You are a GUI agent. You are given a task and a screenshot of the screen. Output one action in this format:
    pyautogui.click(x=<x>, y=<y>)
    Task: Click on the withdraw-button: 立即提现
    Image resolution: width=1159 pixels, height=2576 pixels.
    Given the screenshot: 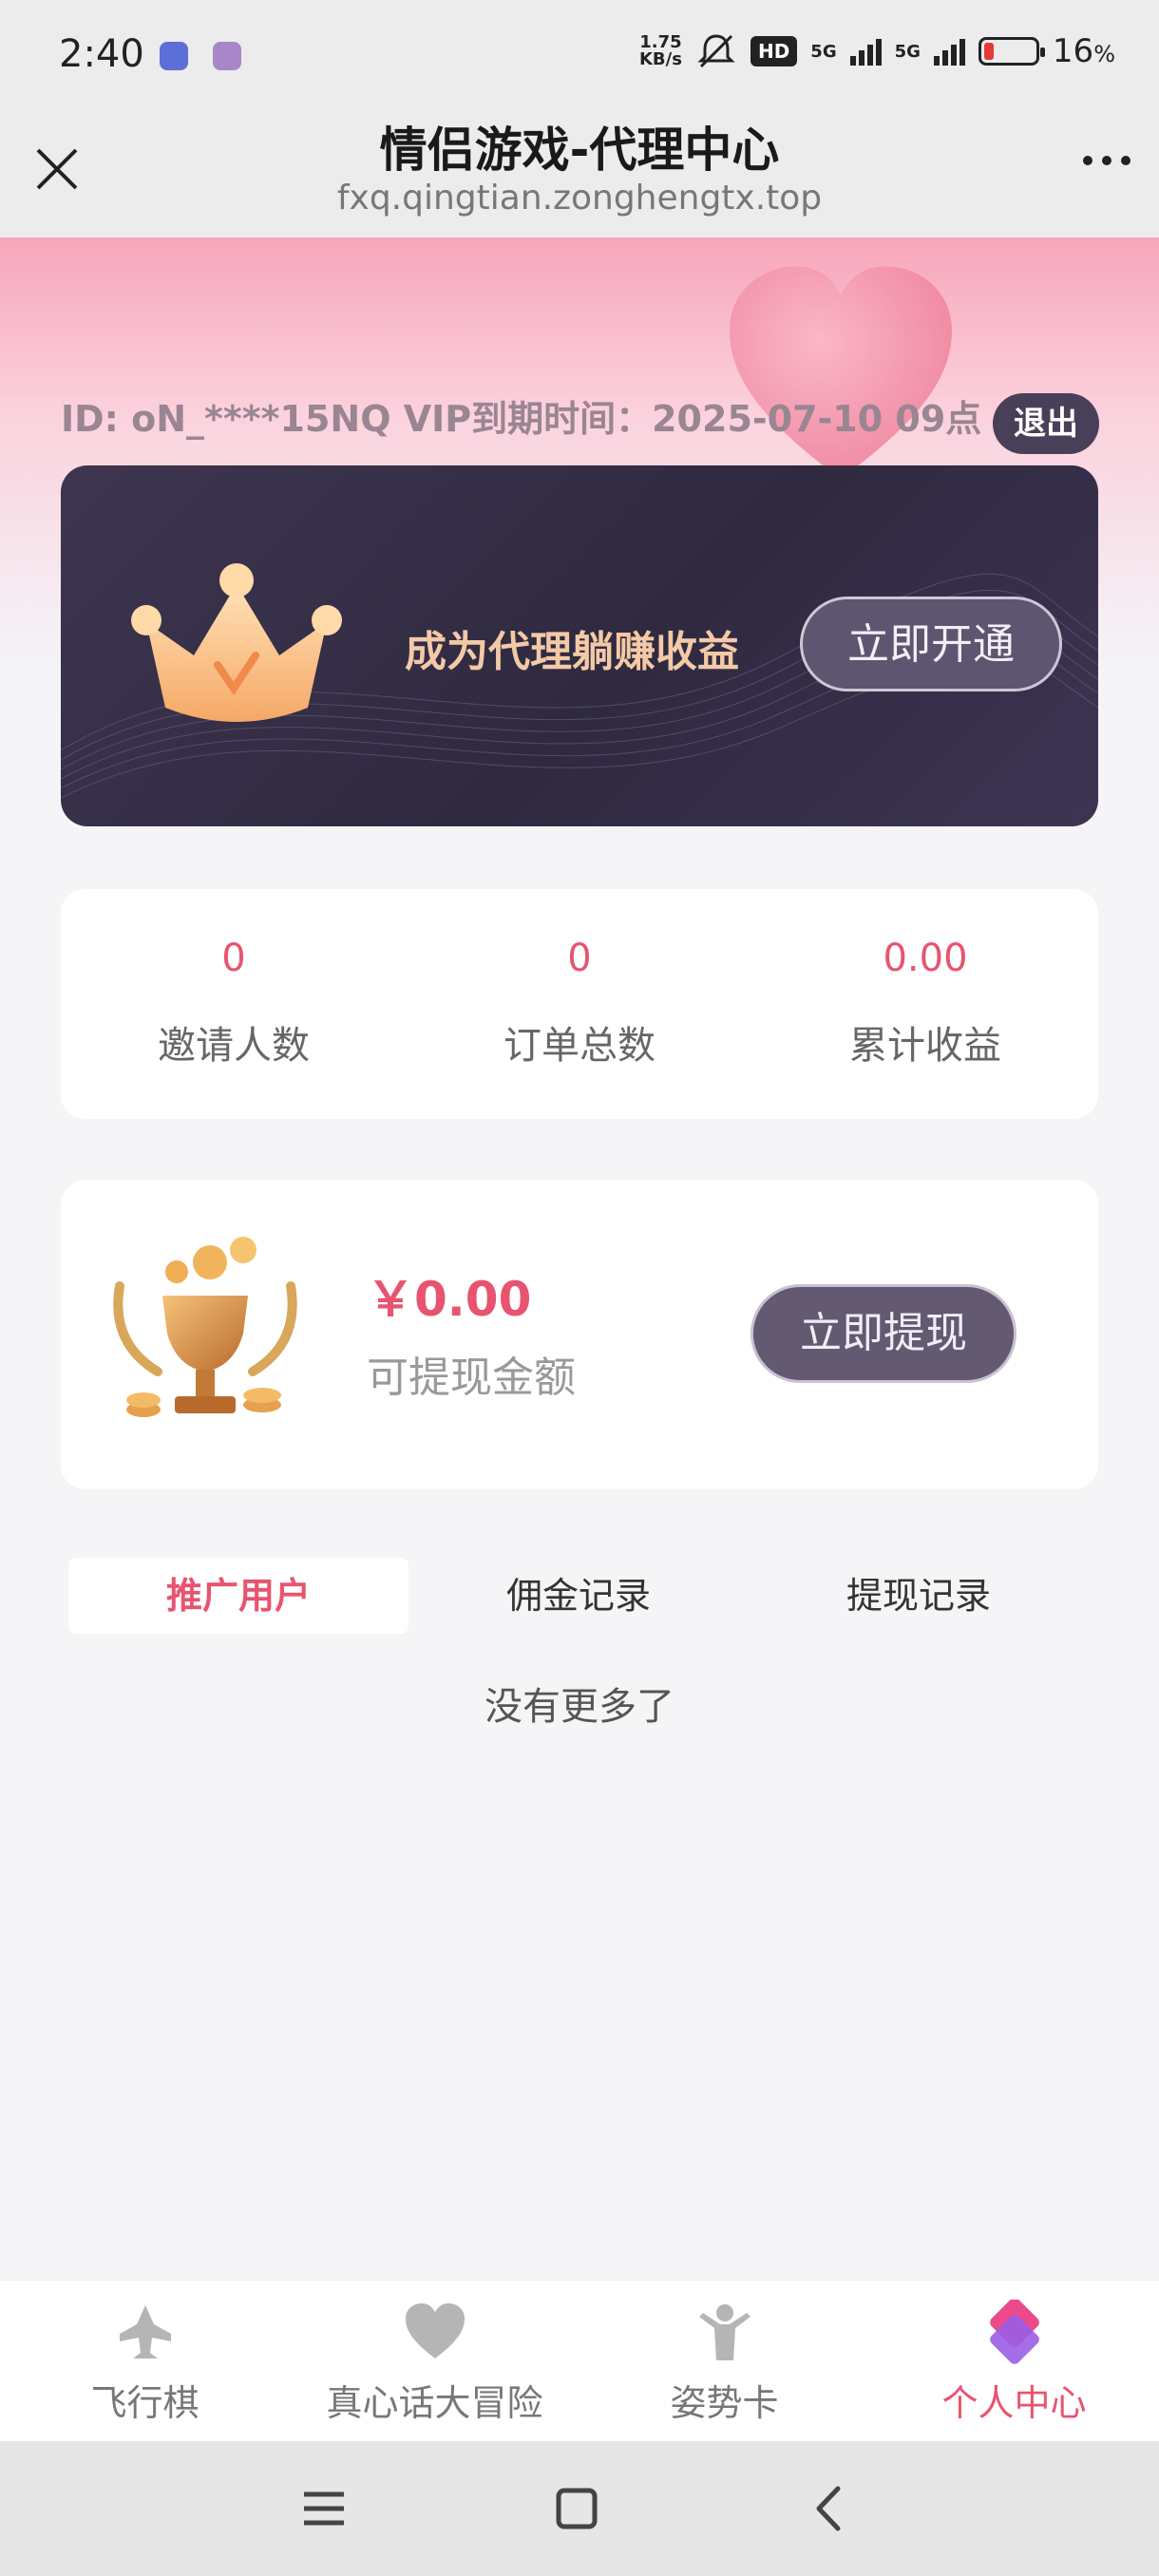 What is the action you would take?
    pyautogui.click(x=883, y=1333)
    